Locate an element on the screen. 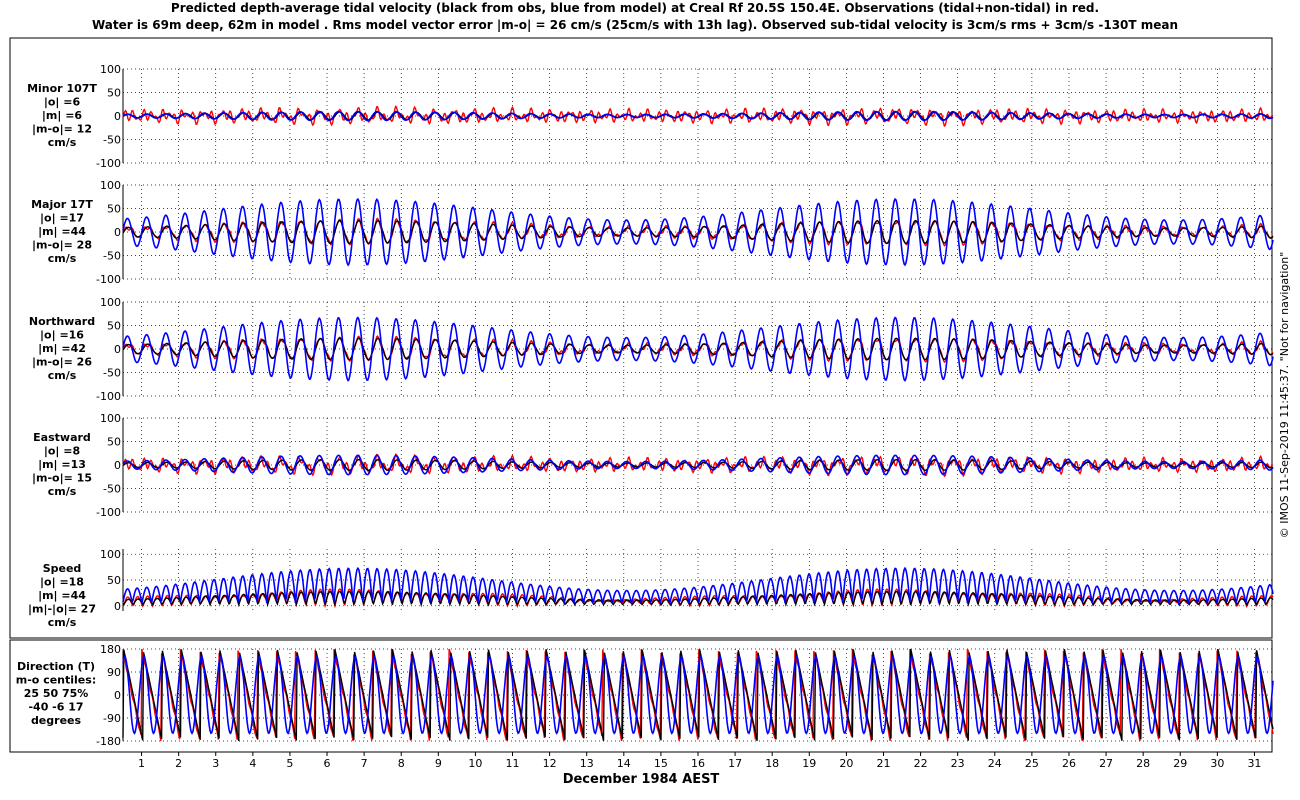 This screenshot has width=1300, height=800. y-tick-label: -90 is located at coordinates (112, 718).